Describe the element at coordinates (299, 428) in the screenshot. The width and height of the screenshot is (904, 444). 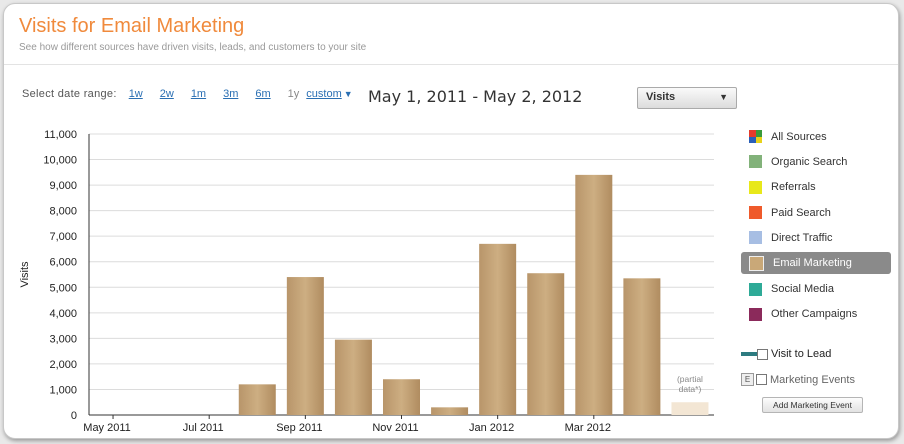
I see `x-tick-label: Sep 2011` at that location.